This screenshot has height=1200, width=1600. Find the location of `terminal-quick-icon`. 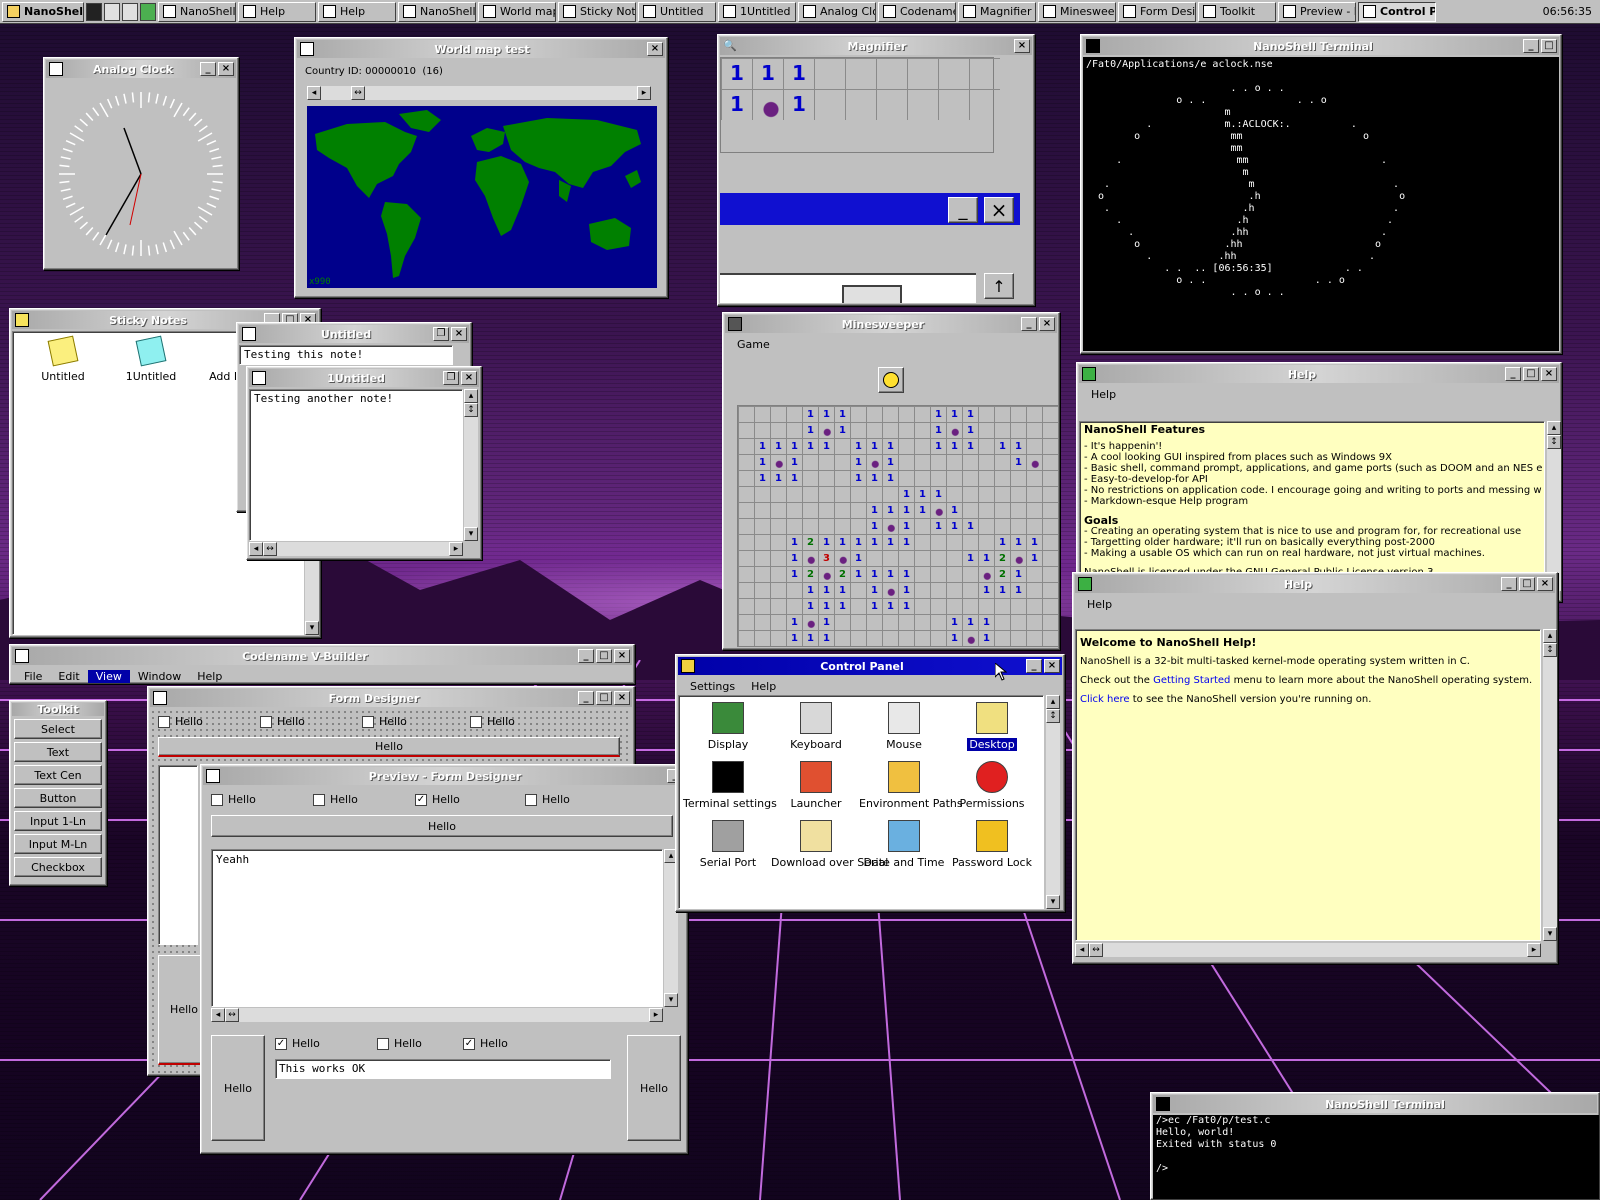

terminal-quick-icon is located at coordinates (94, 11).